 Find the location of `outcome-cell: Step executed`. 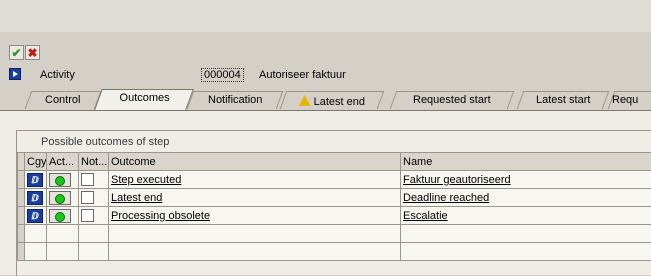

outcome-cell: Step executed is located at coordinates (255, 180).